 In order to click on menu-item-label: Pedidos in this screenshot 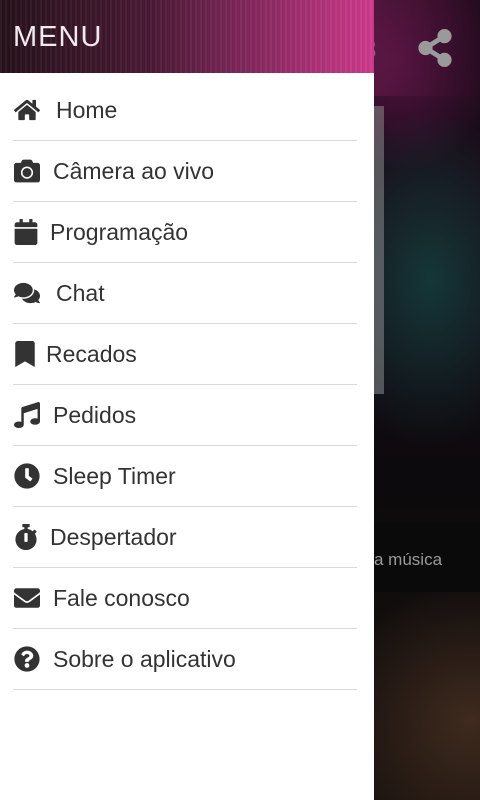, I will do `click(95, 414)`.